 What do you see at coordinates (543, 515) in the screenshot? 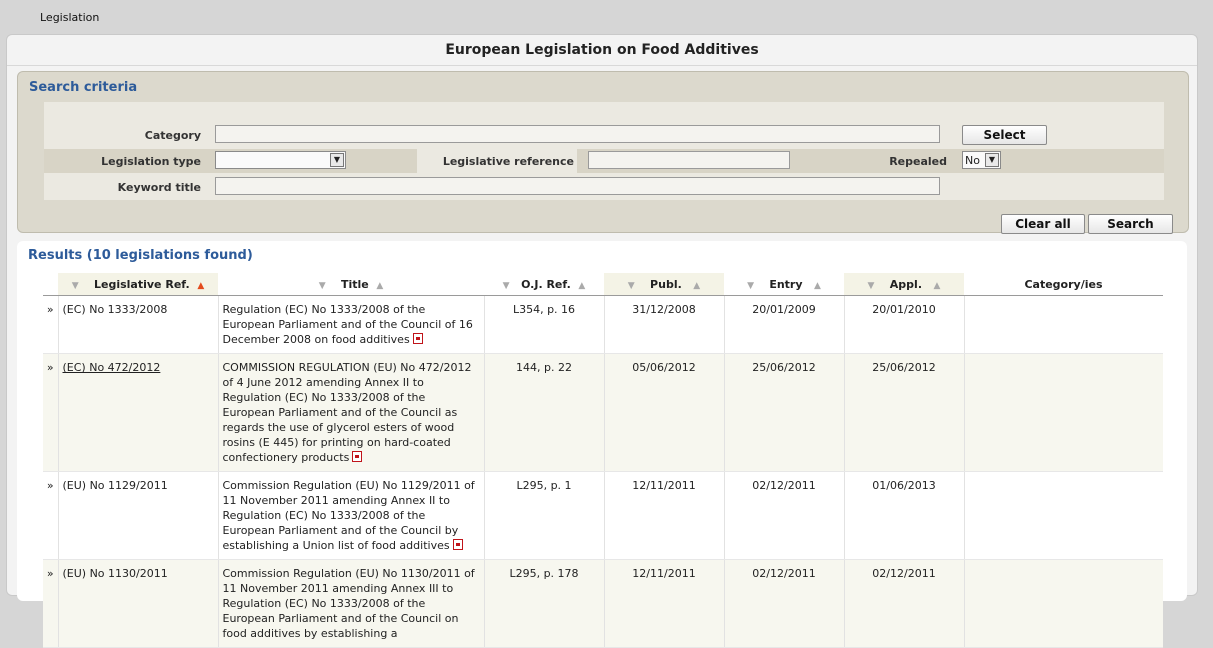
I see `oj-ref-cell: L295, p. 1` at bounding box center [543, 515].